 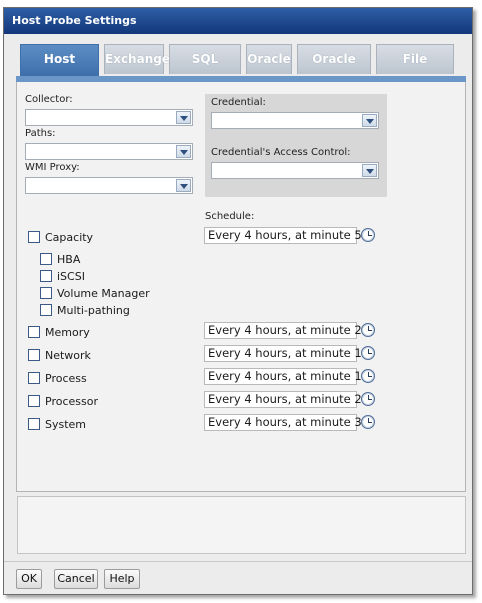 What do you see at coordinates (34, 355) in the screenshot?
I see `network-checkbox` at bounding box center [34, 355].